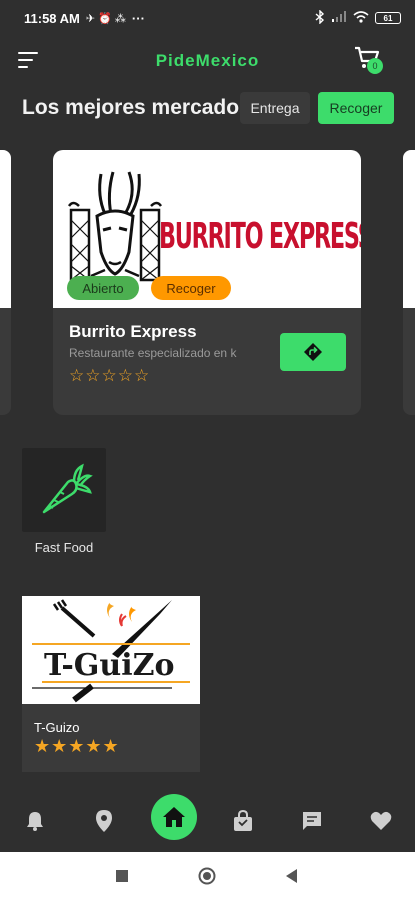 This screenshot has height=900, width=415. What do you see at coordinates (361, 18) in the screenshot?
I see `wifi-icon` at bounding box center [361, 18].